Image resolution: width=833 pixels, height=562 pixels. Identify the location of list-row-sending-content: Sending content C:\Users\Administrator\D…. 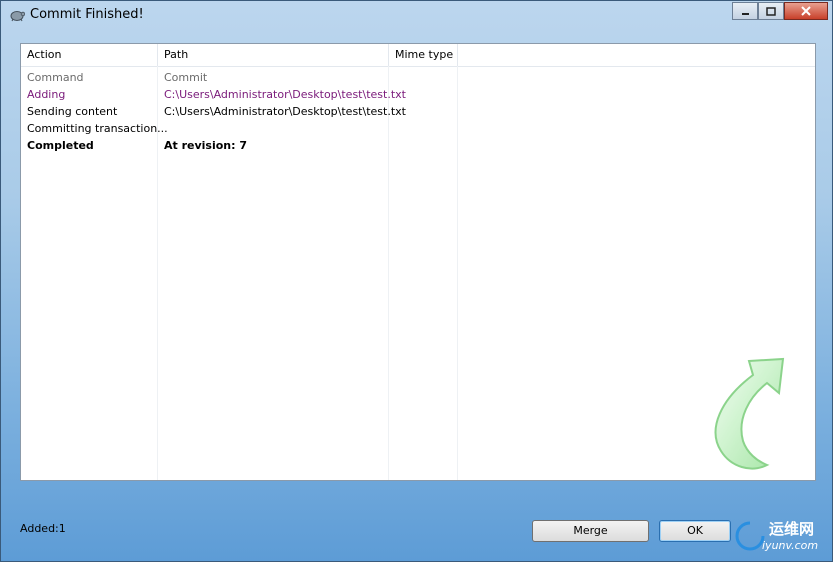
(418, 111).